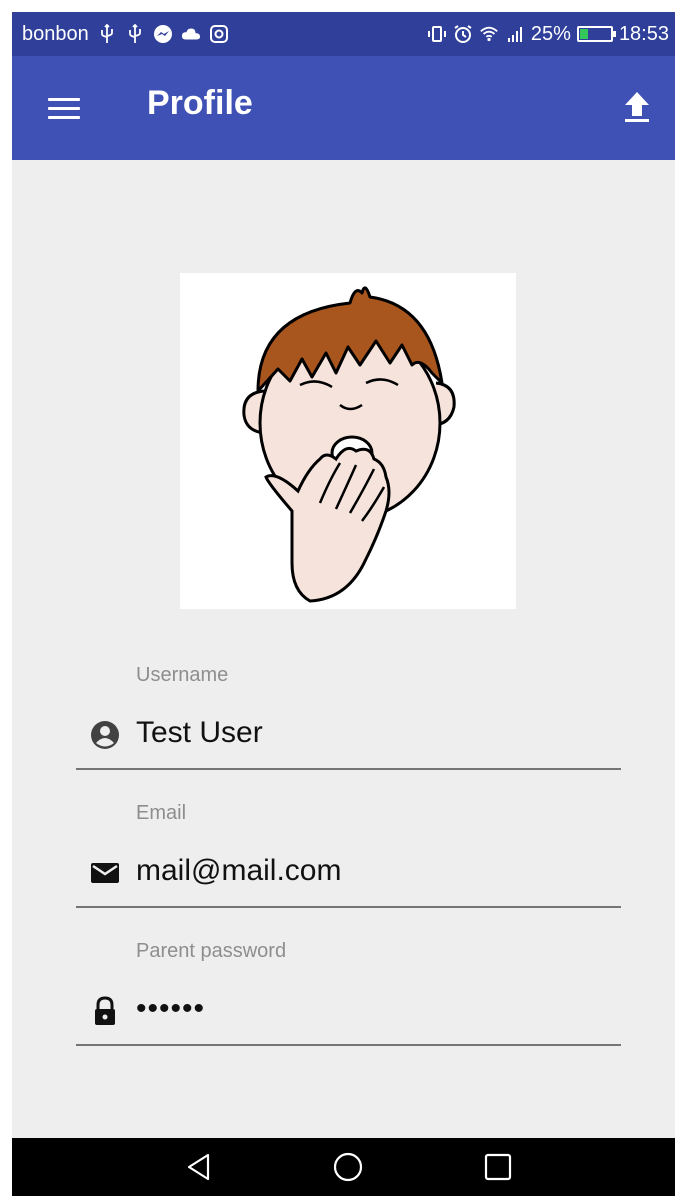 Image resolution: width=675 pixels, height=1196 pixels. Describe the element at coordinates (219, 34) in the screenshot. I see `instagram-icon` at that location.